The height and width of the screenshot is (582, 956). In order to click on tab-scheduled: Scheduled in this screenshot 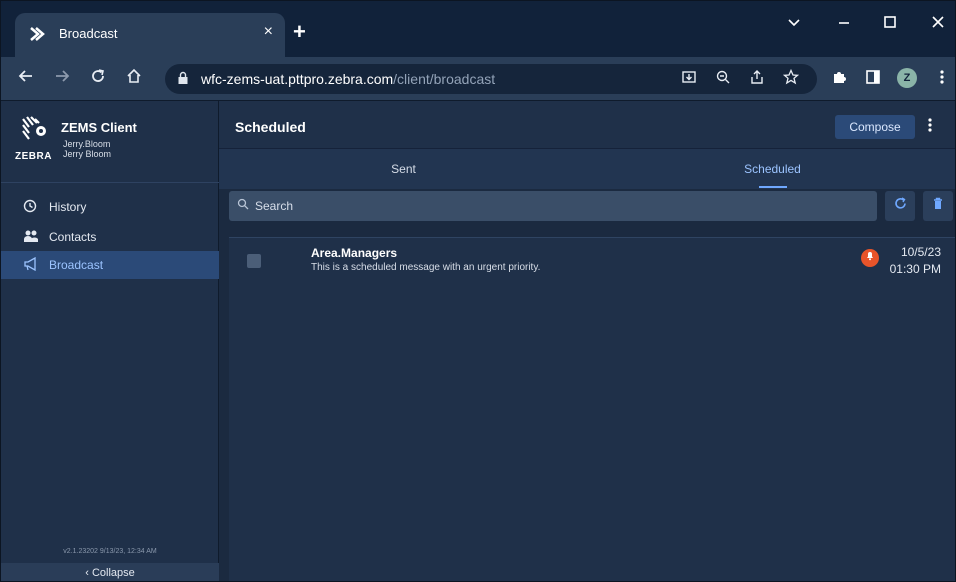, I will do `click(771, 169)`.